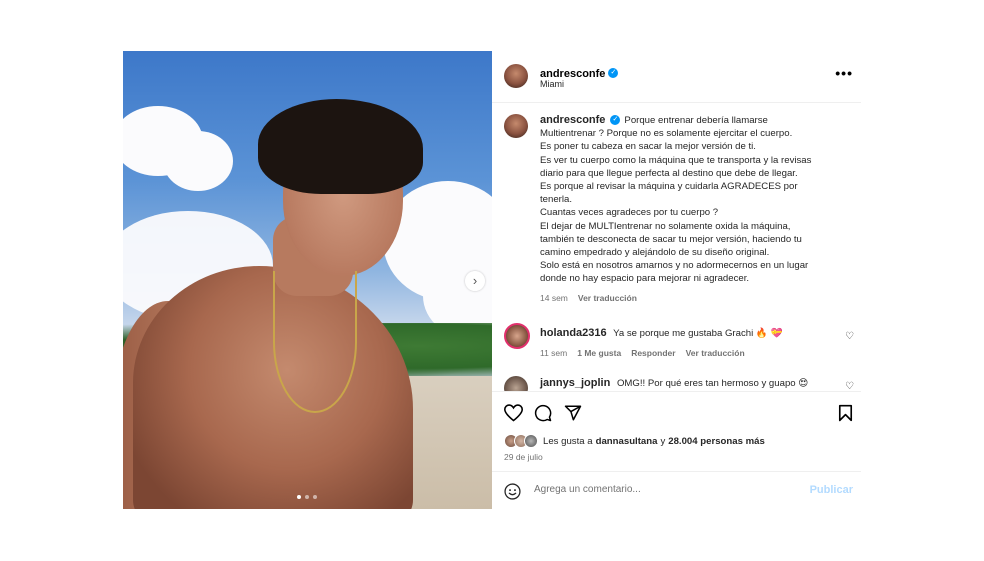 This screenshot has width=984, height=561. What do you see at coordinates (513, 413) in the screenshot?
I see `like-heart-icon` at bounding box center [513, 413].